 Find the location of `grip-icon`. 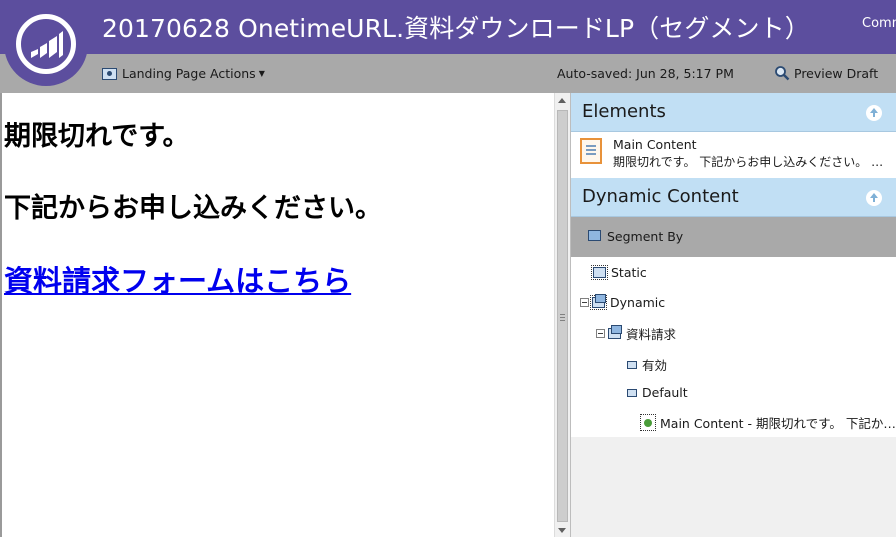

grip-icon is located at coordinates (562, 317).